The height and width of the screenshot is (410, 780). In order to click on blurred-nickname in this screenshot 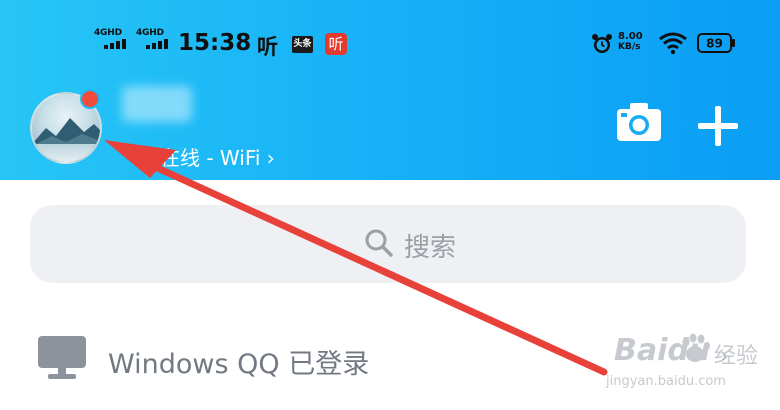, I will do `click(157, 104)`.